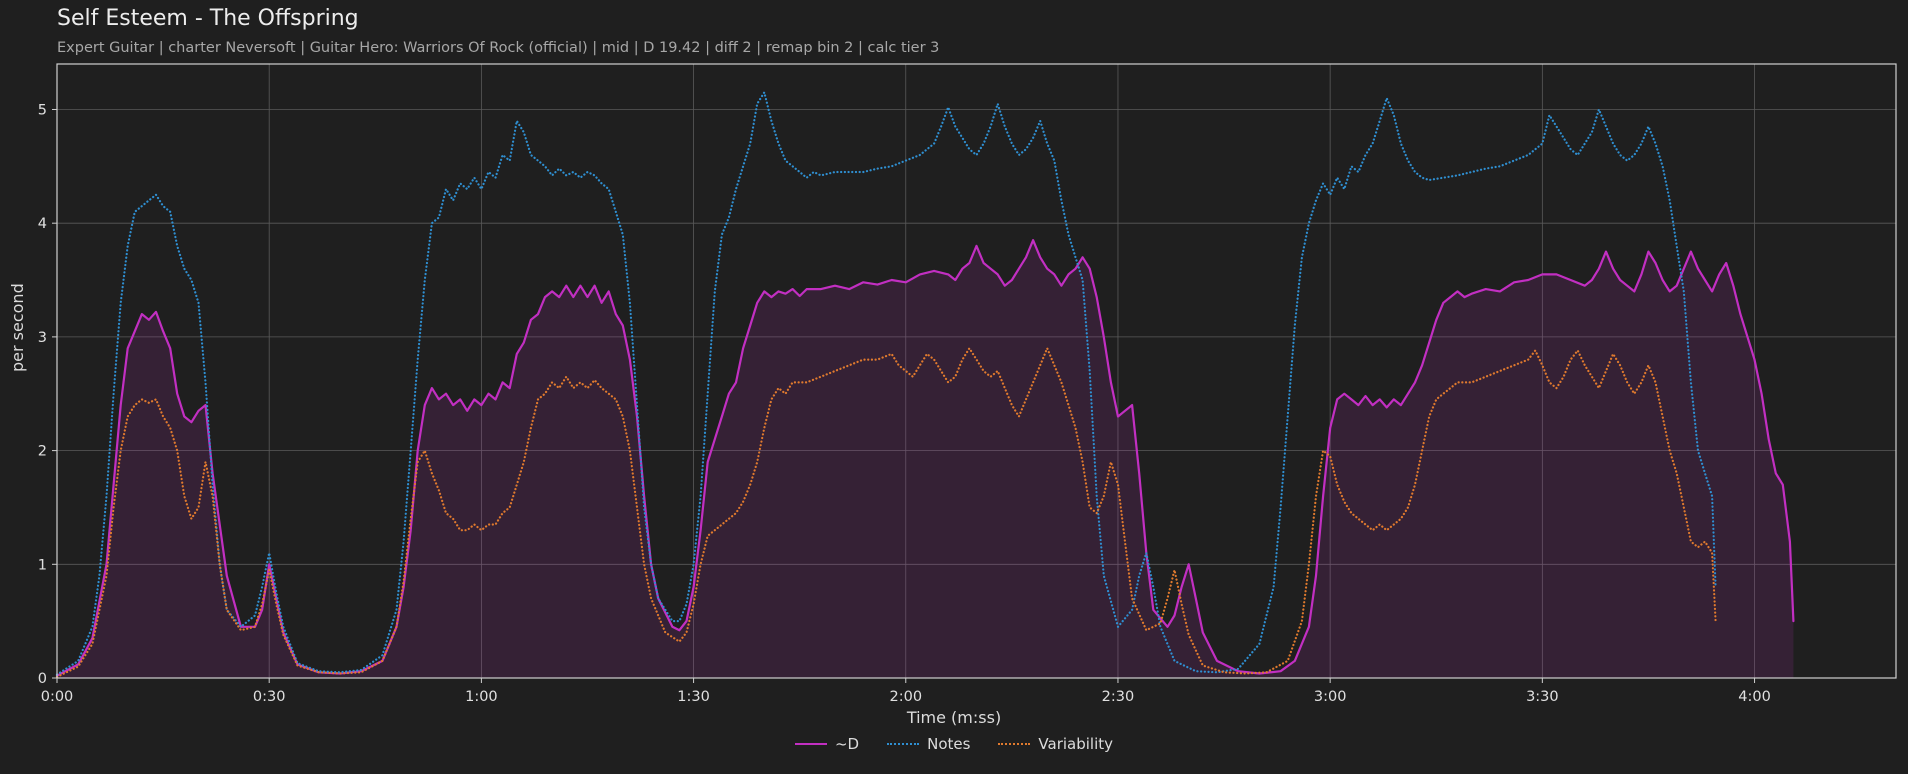  I want to click on legend-item: ~D, so click(827, 744).